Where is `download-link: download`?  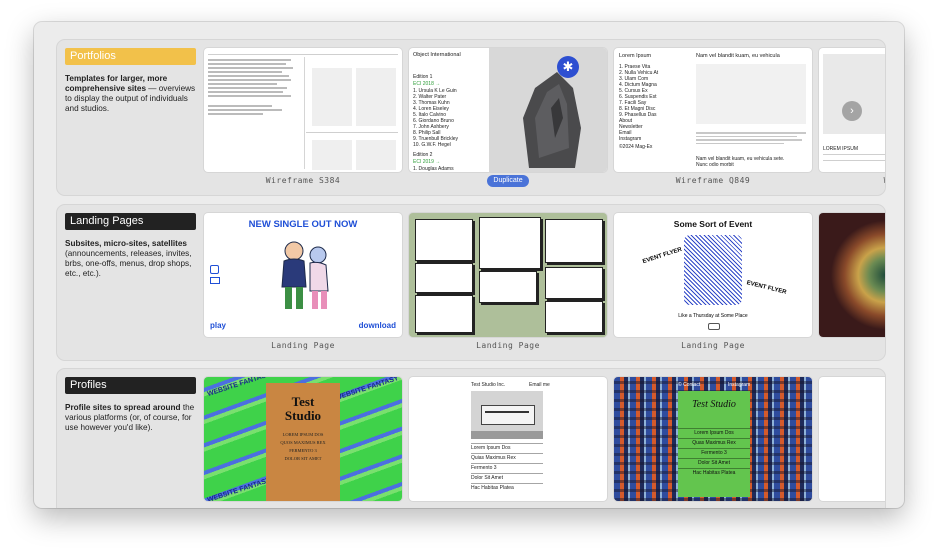
download-link: download is located at coordinates (377, 325).